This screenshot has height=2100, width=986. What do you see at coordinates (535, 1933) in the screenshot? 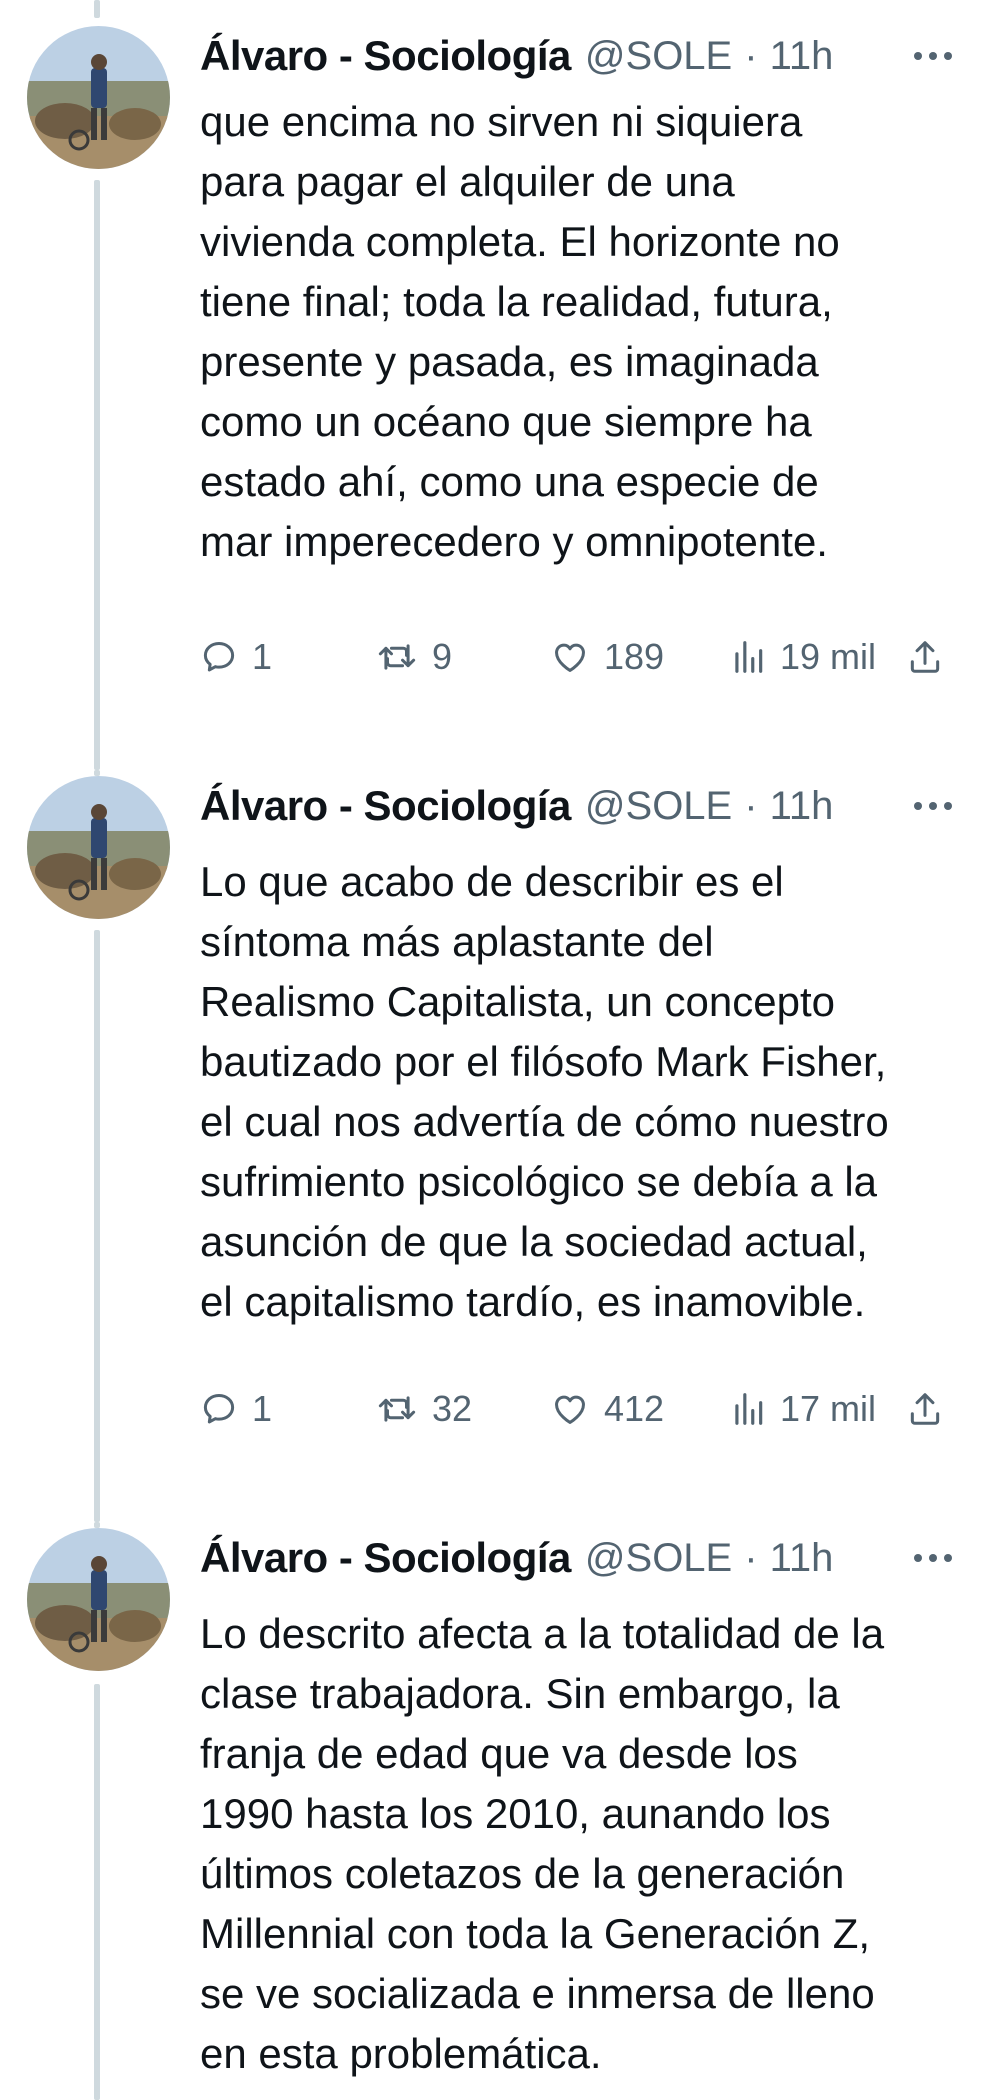
I see `tweet-text-line: Millennial con toda la Generación Z,` at bounding box center [535, 1933].